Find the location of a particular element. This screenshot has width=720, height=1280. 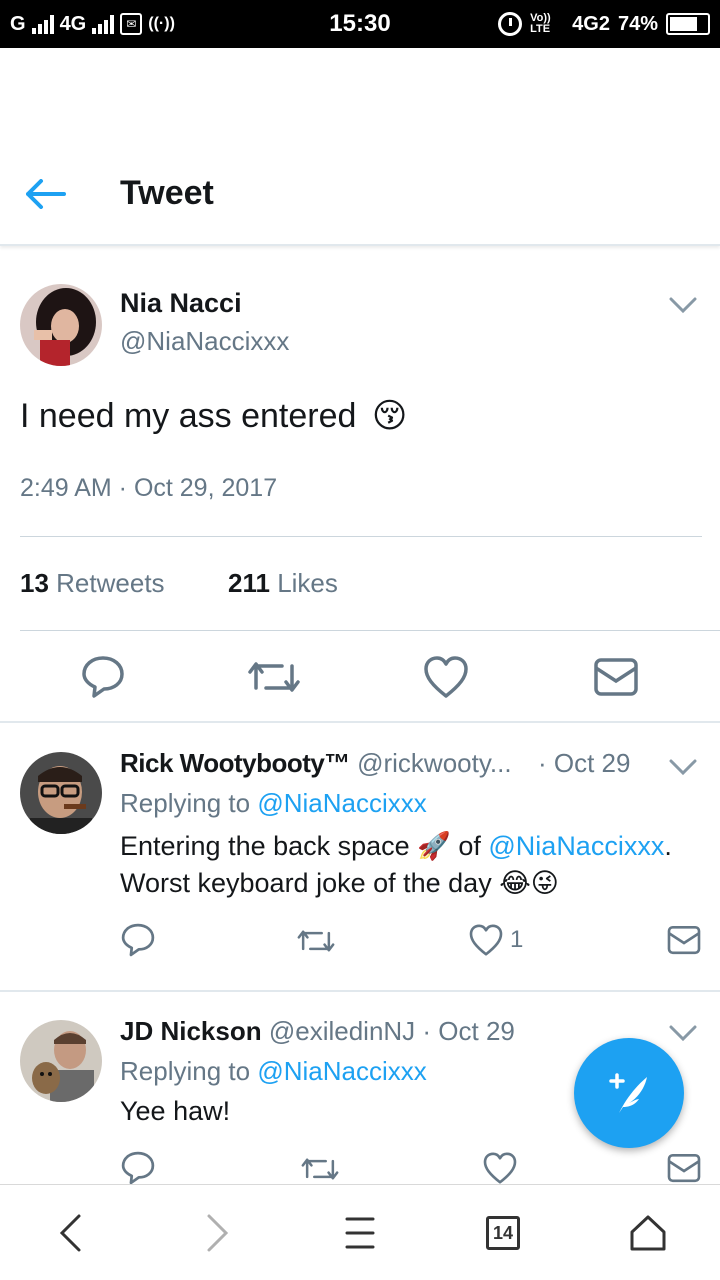

reply2-retweet-button is located at coordinates (320, 1169).